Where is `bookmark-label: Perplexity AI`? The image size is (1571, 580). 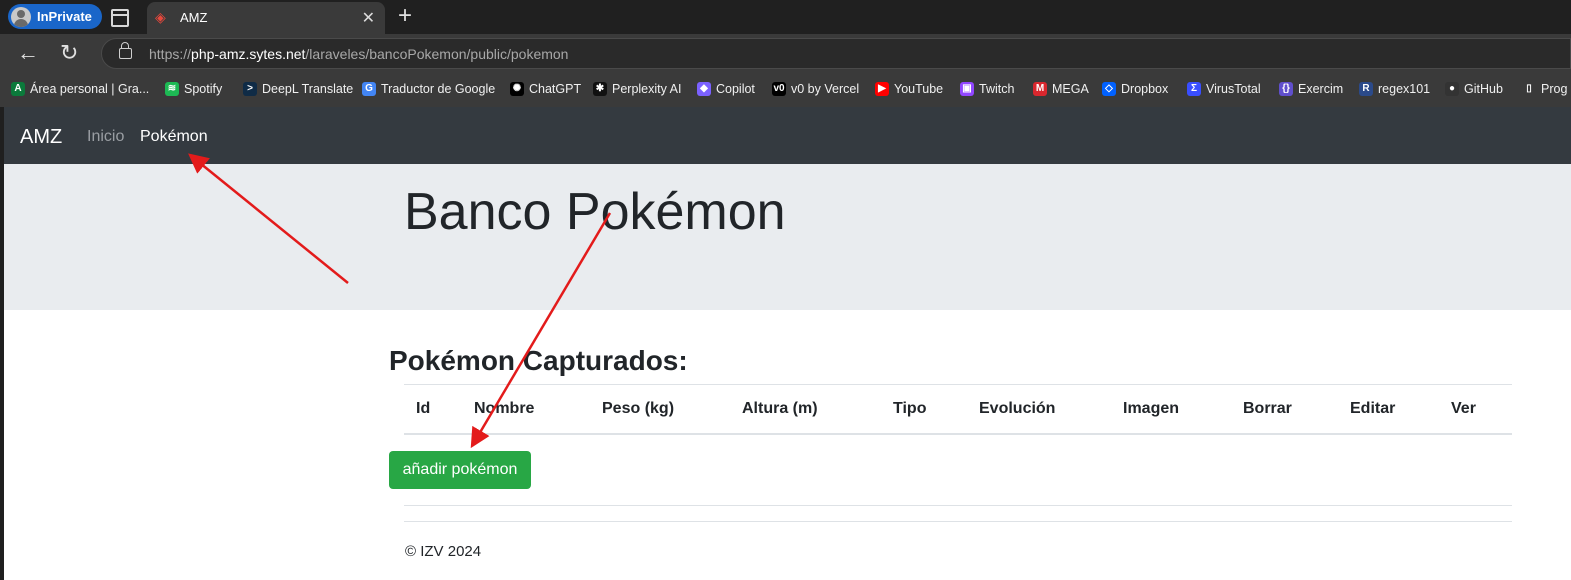 bookmark-label: Perplexity AI is located at coordinates (647, 89).